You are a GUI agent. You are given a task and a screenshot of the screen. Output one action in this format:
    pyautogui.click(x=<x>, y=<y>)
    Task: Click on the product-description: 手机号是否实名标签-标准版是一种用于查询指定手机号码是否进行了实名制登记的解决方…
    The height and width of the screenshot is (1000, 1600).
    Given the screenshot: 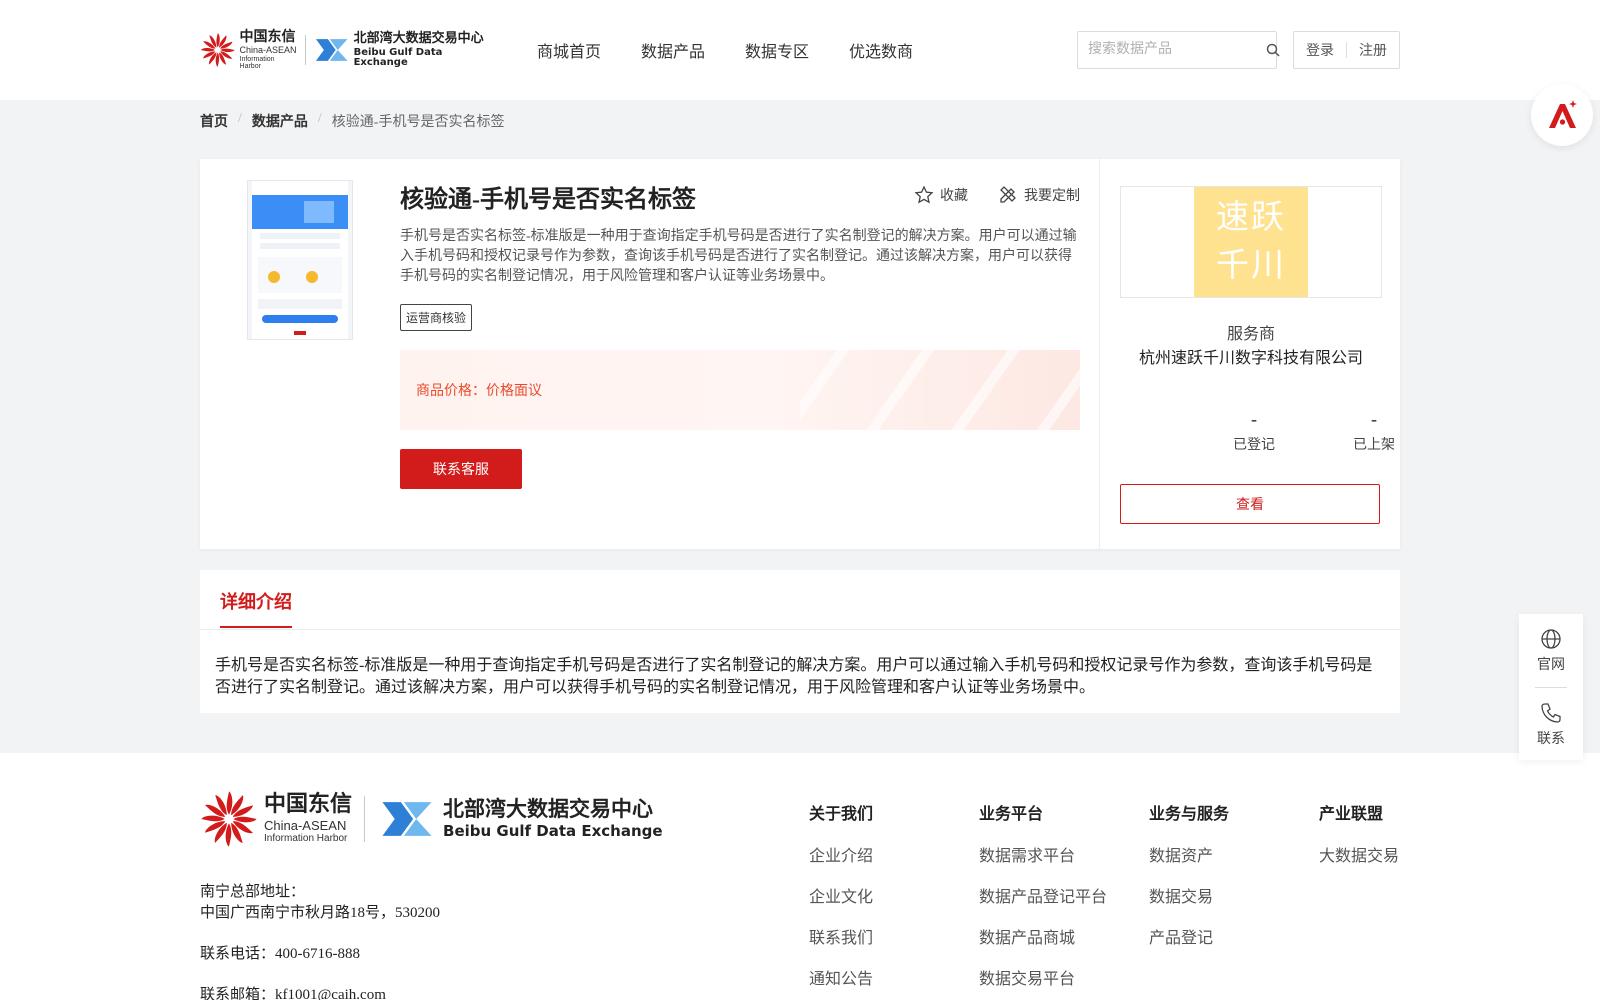 What is the action you would take?
    pyautogui.click(x=738, y=256)
    